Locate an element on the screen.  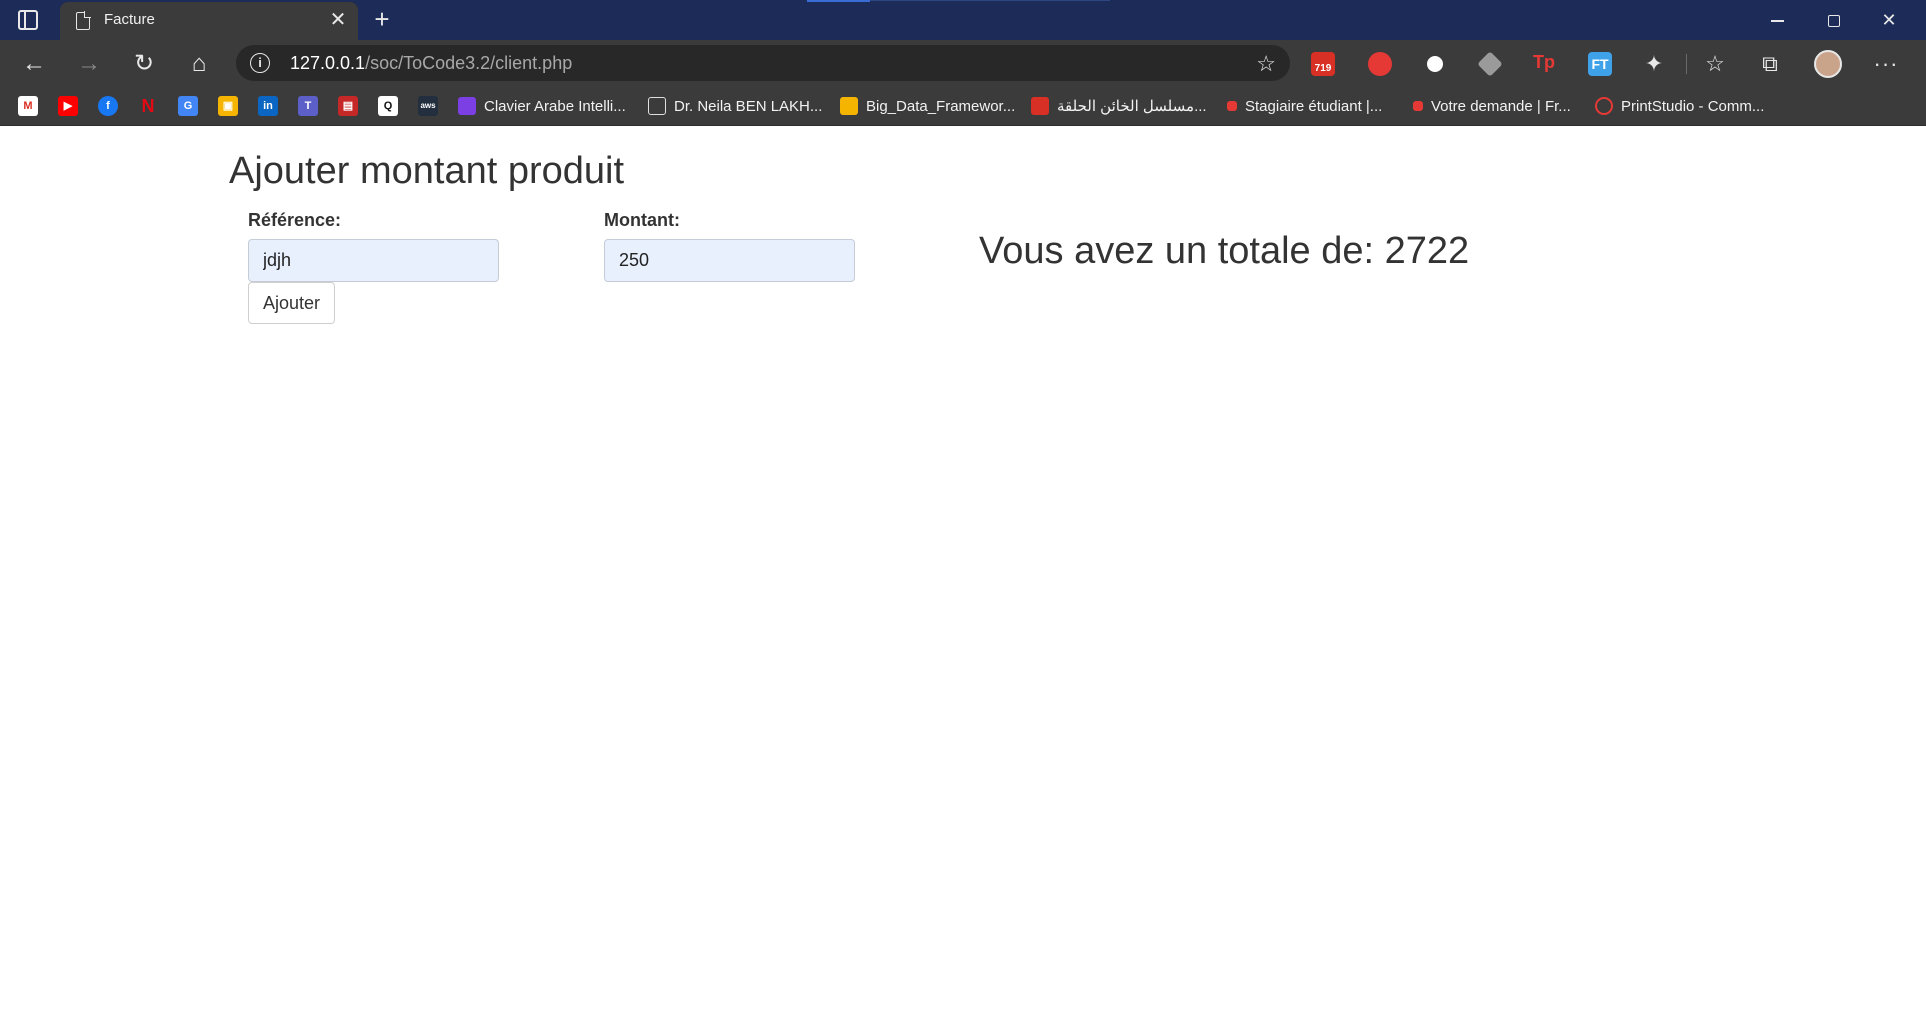
circle-extension-icon is located at coordinates (1435, 64).